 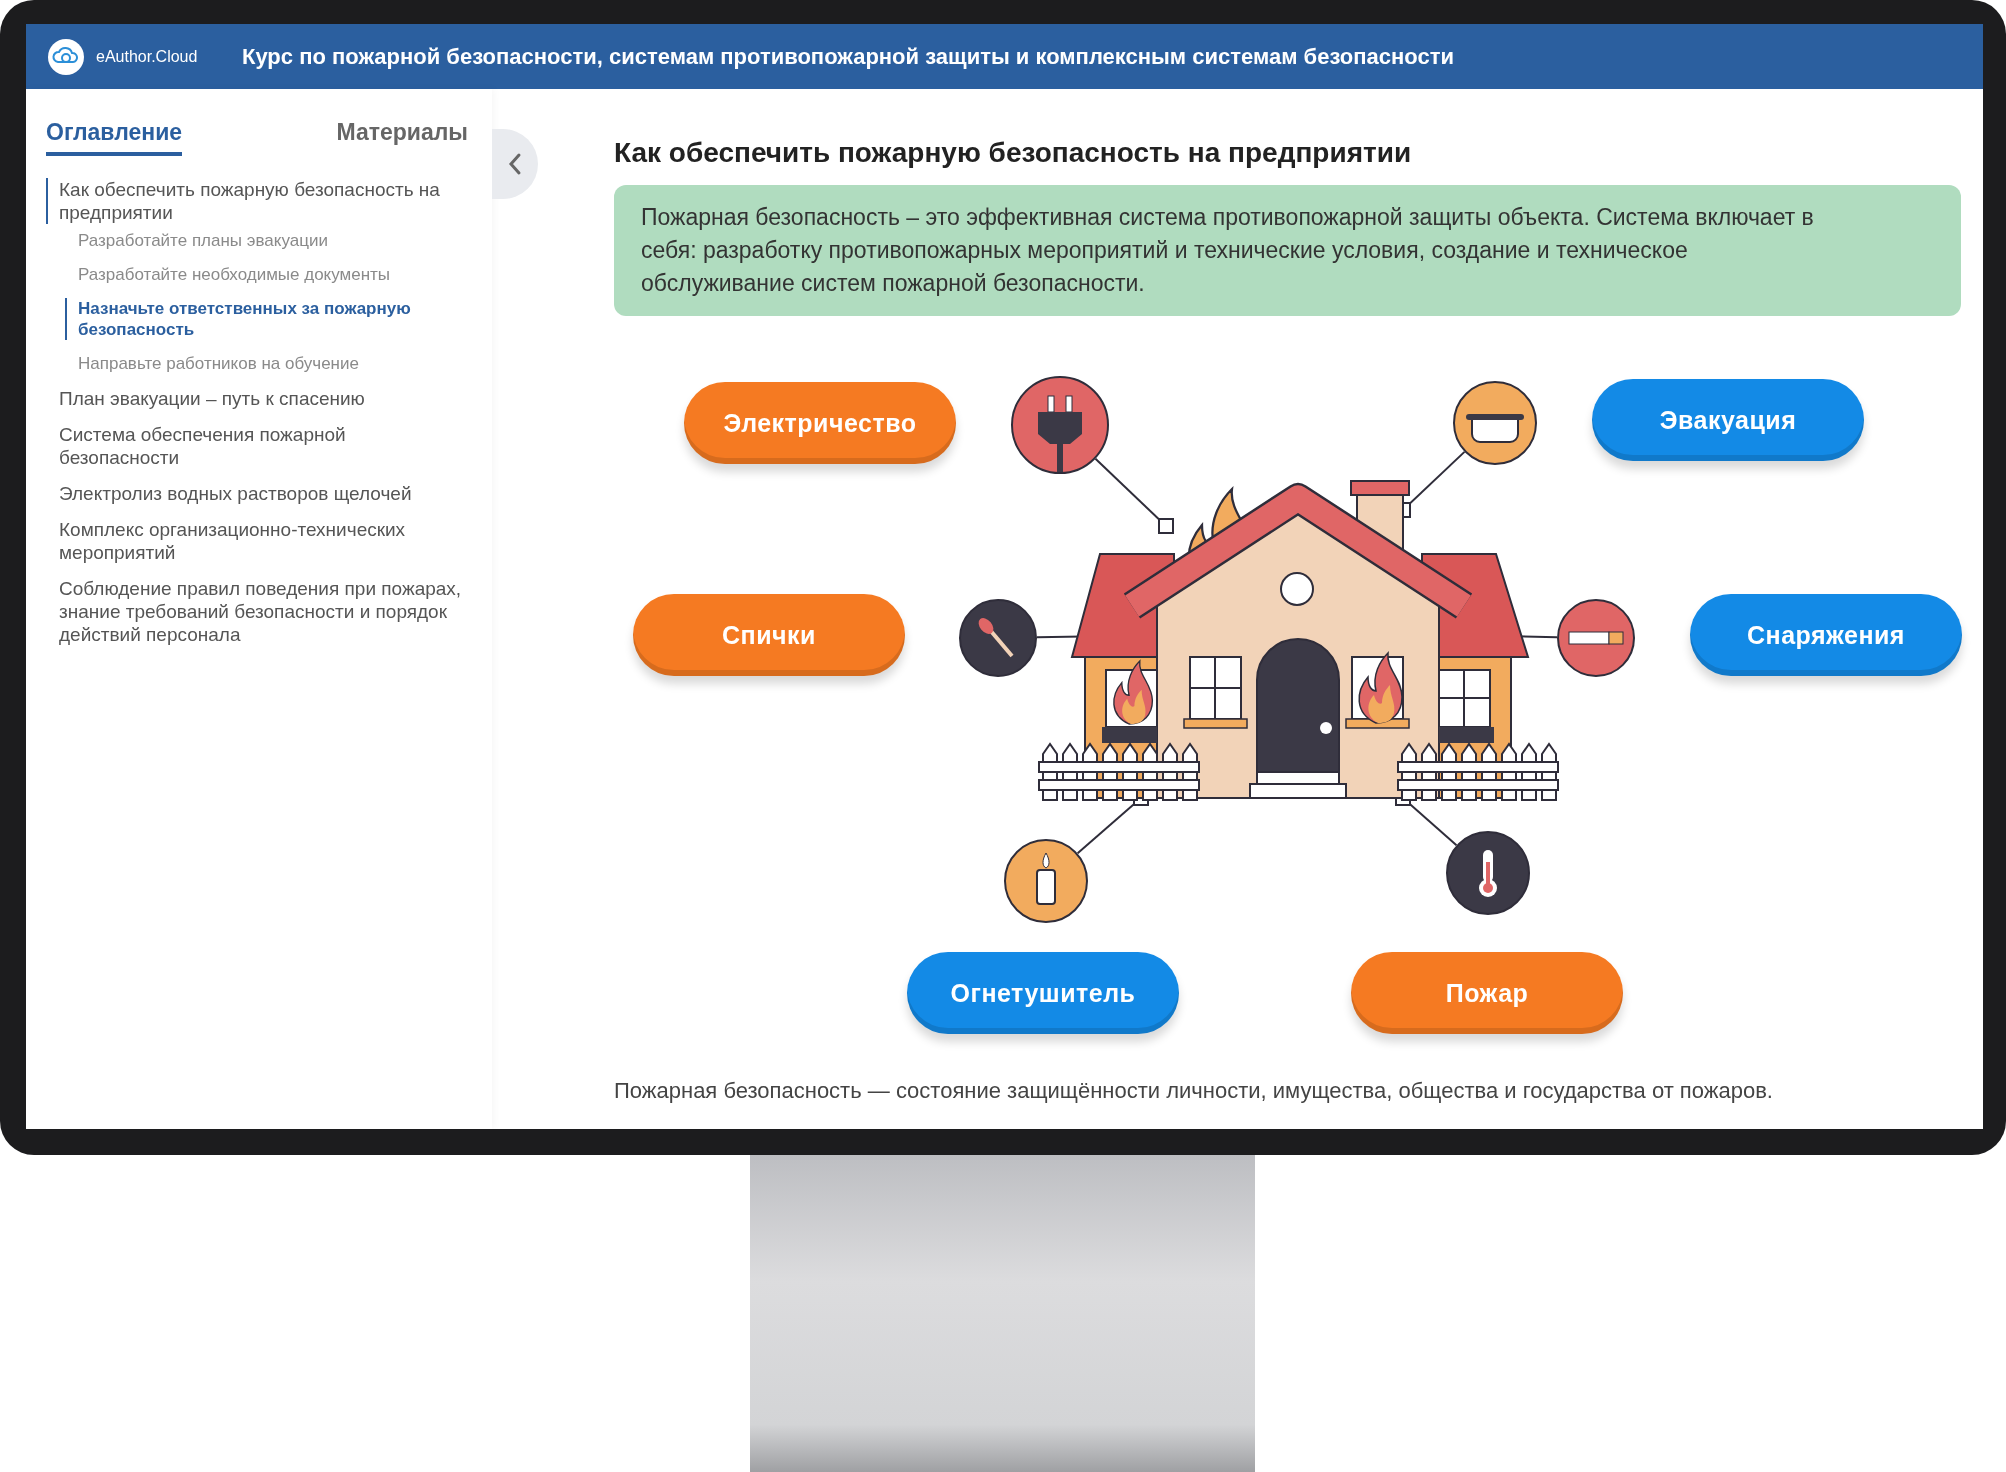 What do you see at coordinates (257, 398) in the screenshot?
I see `toc-item: План эвакуации – путь к спасению` at bounding box center [257, 398].